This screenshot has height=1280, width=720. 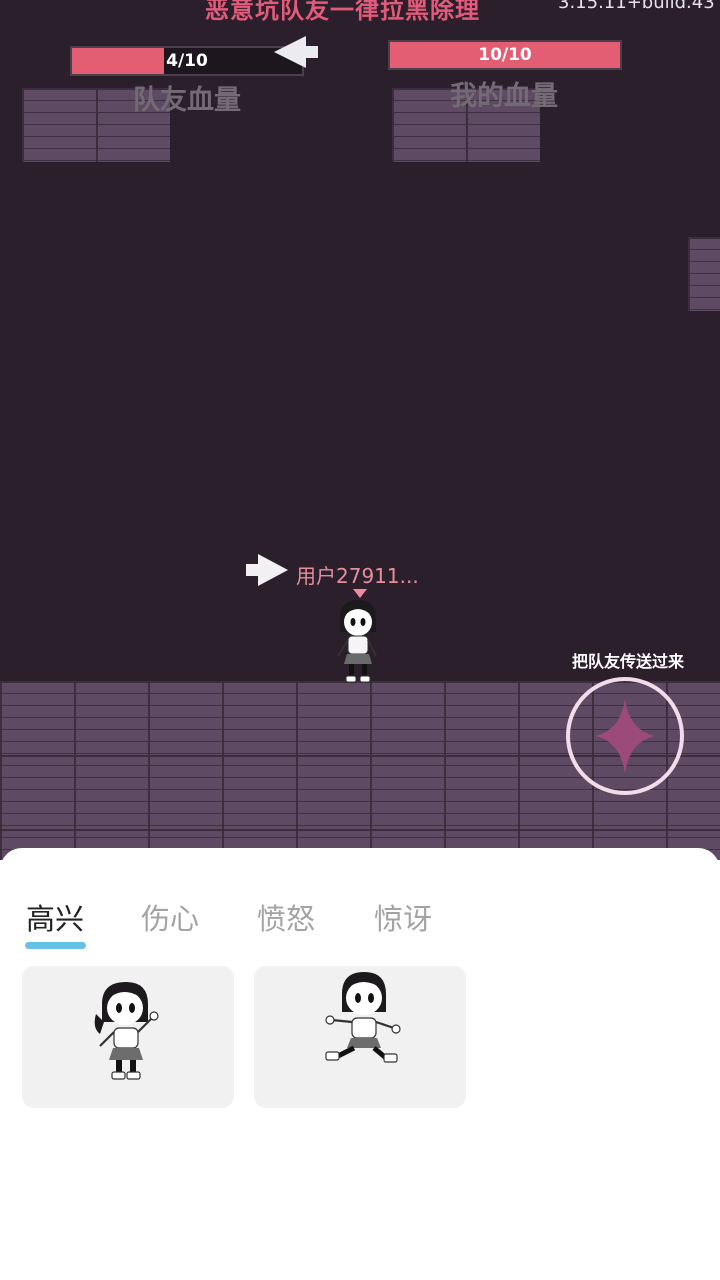 I want to click on girl-waving-emote, so click(x=126, y=1031).